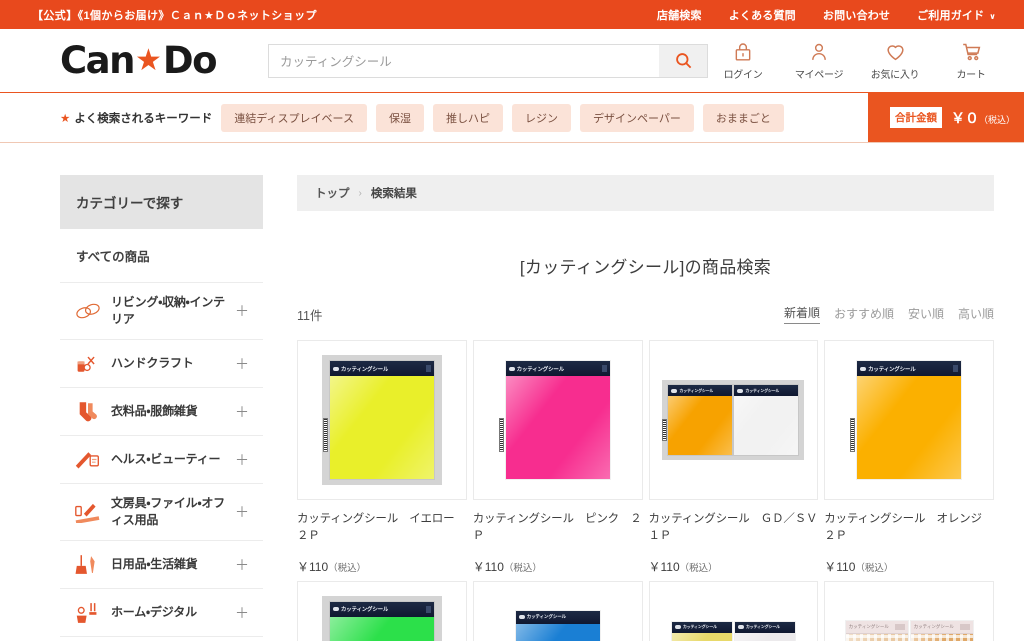  What do you see at coordinates (819, 61) in the screenshot?
I see `header-mypage: マイページ` at bounding box center [819, 61].